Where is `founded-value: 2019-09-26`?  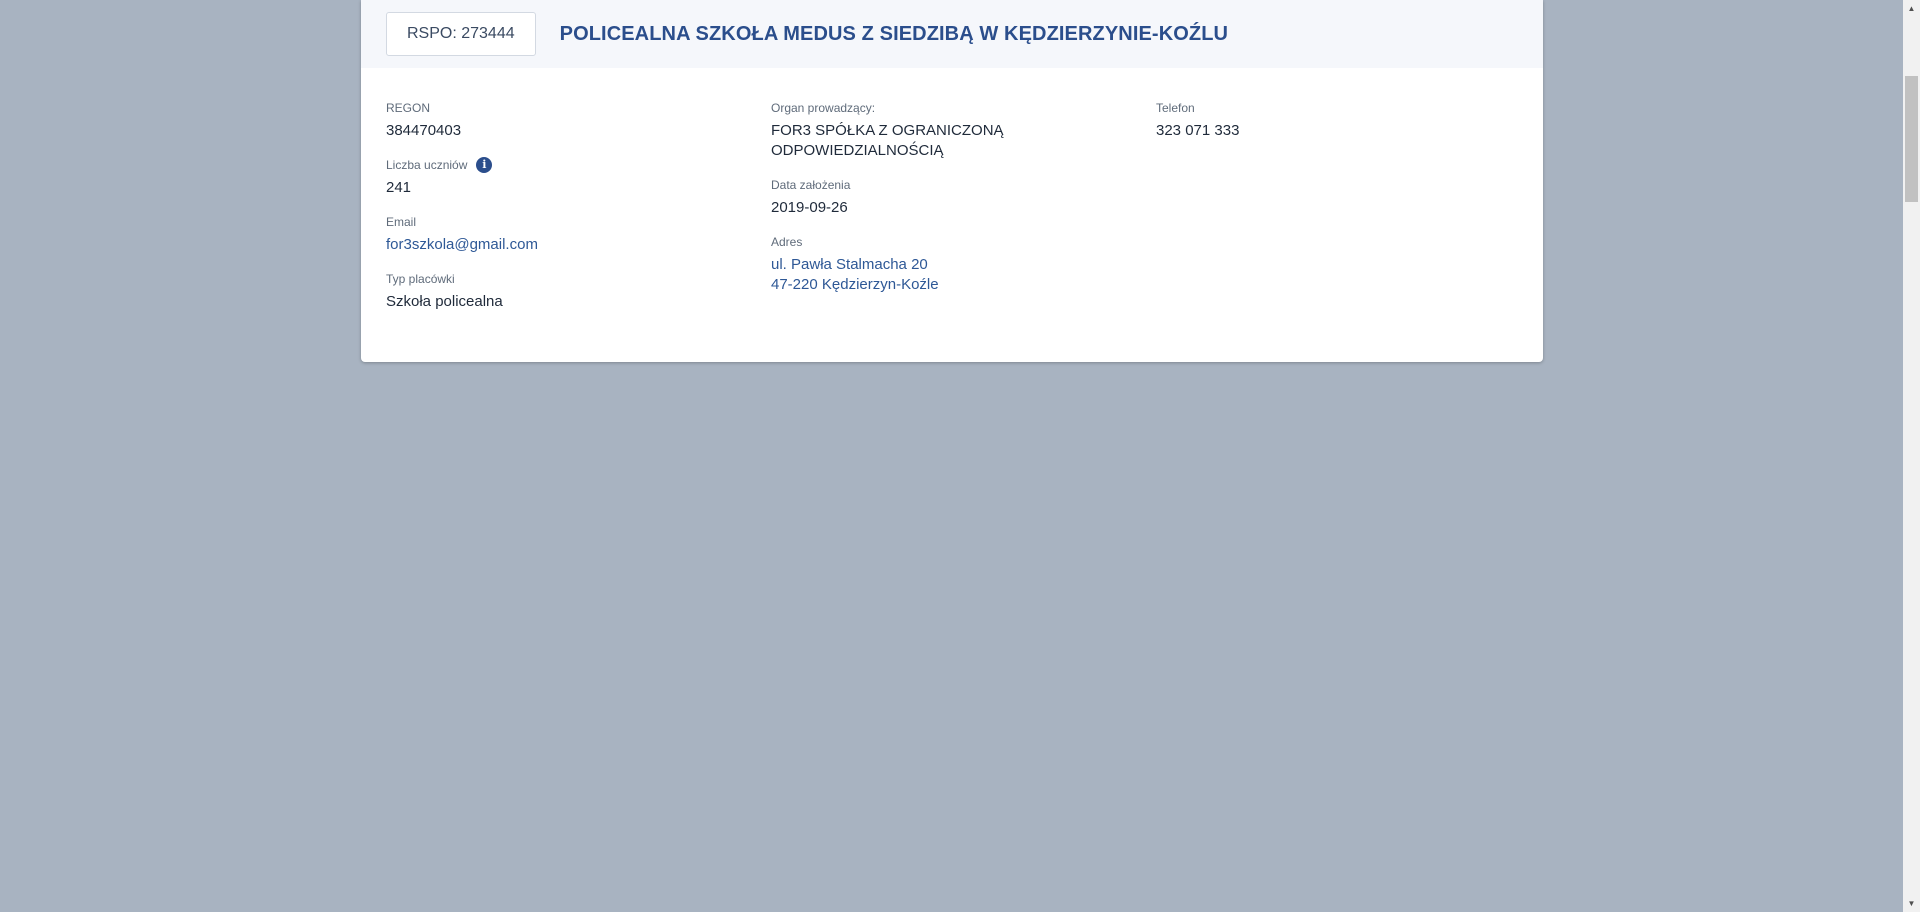
founded-value: 2019-09-26 is located at coordinates (809, 207).